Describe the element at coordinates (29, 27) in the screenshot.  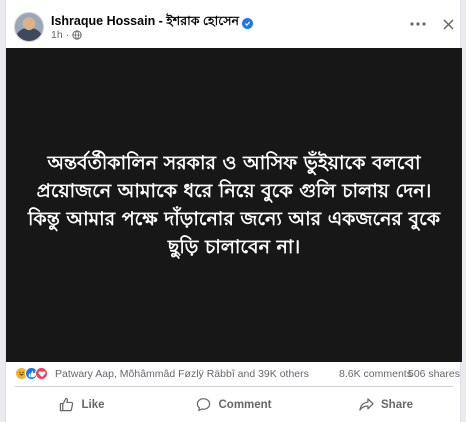
I see `author-avatar` at that location.